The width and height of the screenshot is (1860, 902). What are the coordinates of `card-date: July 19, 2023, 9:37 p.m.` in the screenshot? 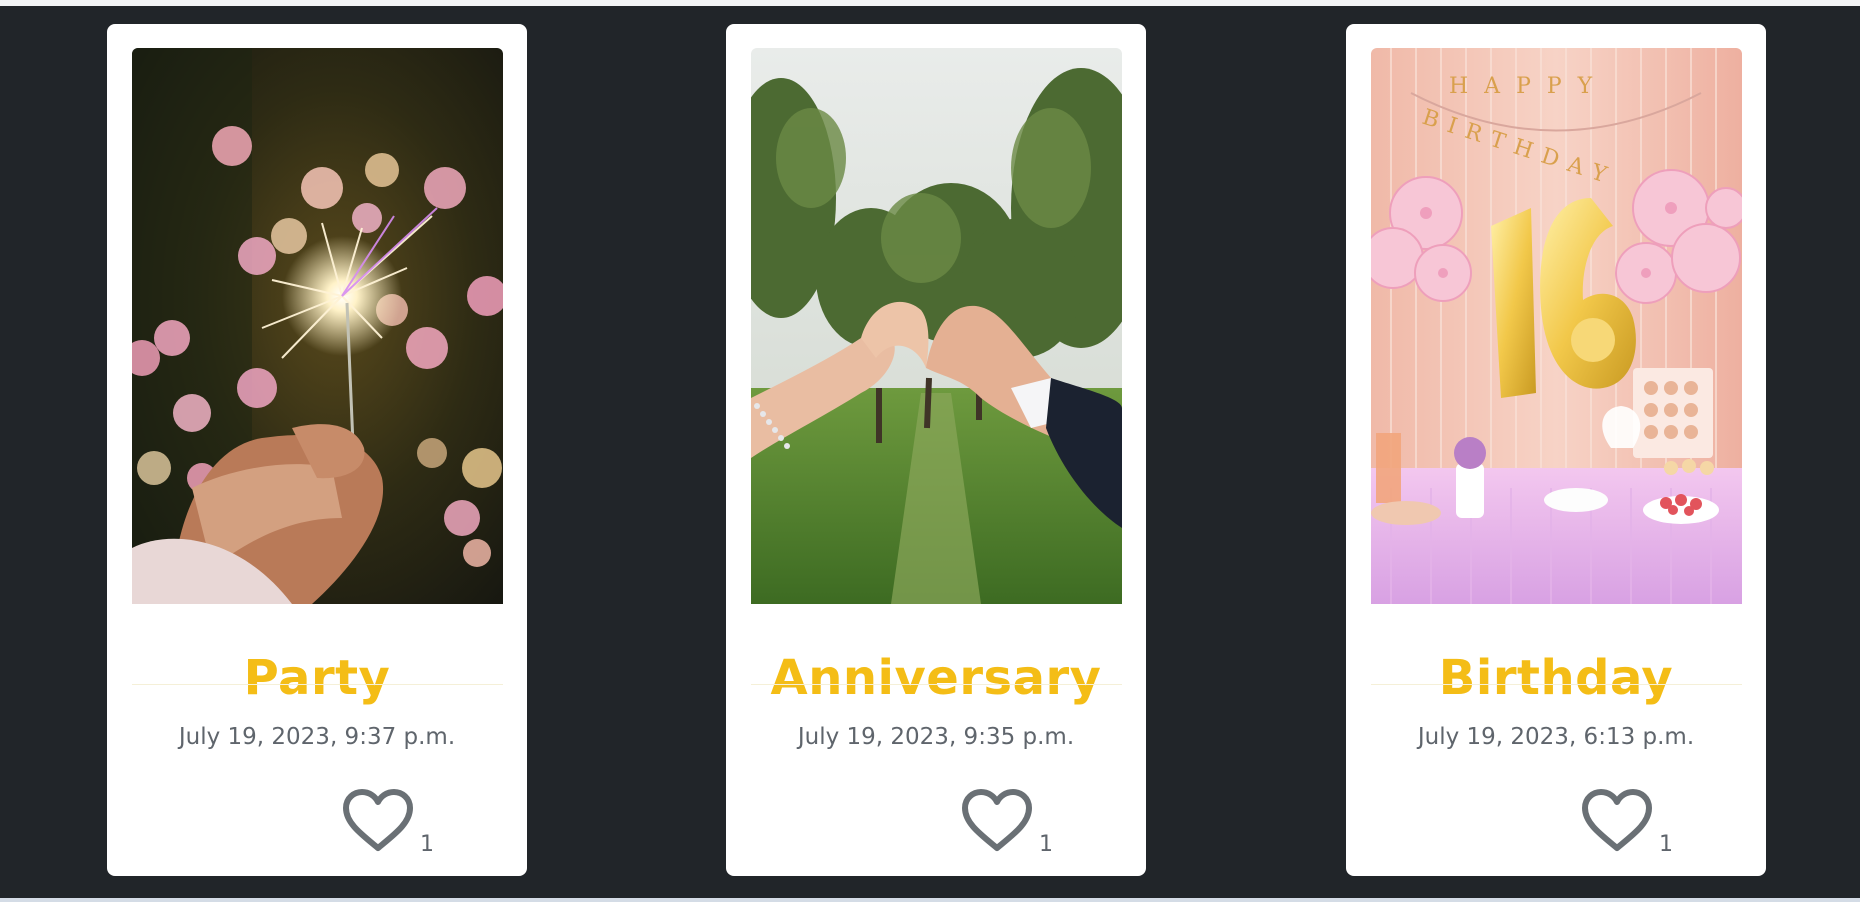 It's located at (317, 737).